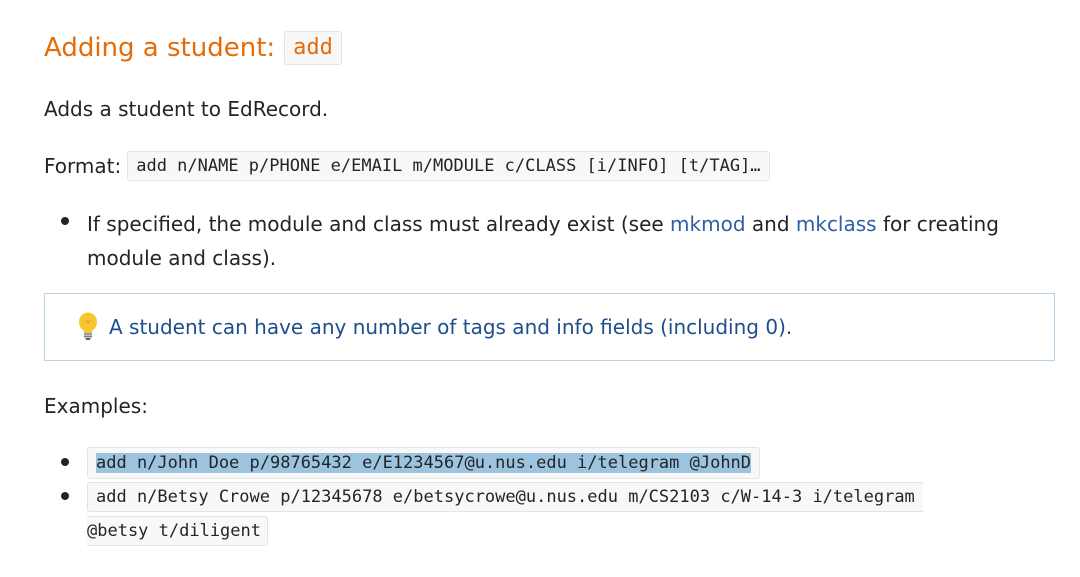 Image resolution: width=1080 pixels, height=577 pixels. What do you see at coordinates (313, 48) in the screenshot?
I see `heading-command-code: add` at bounding box center [313, 48].